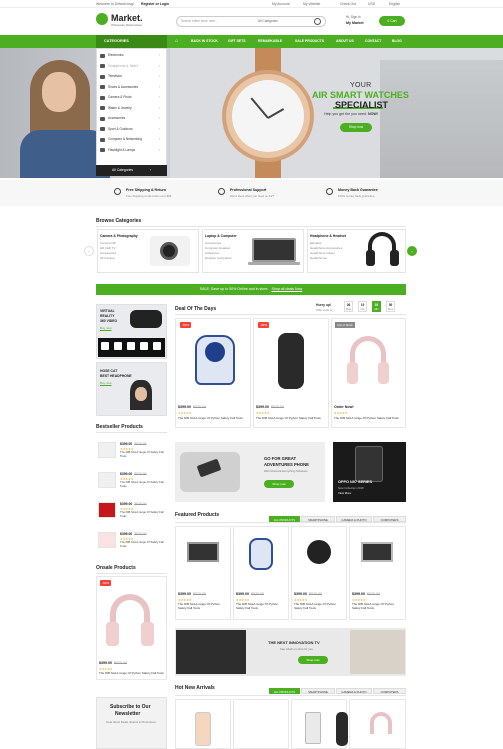  What do you see at coordinates (116, 568) in the screenshot?
I see `onsale-title: Onsale Products` at bounding box center [116, 568].